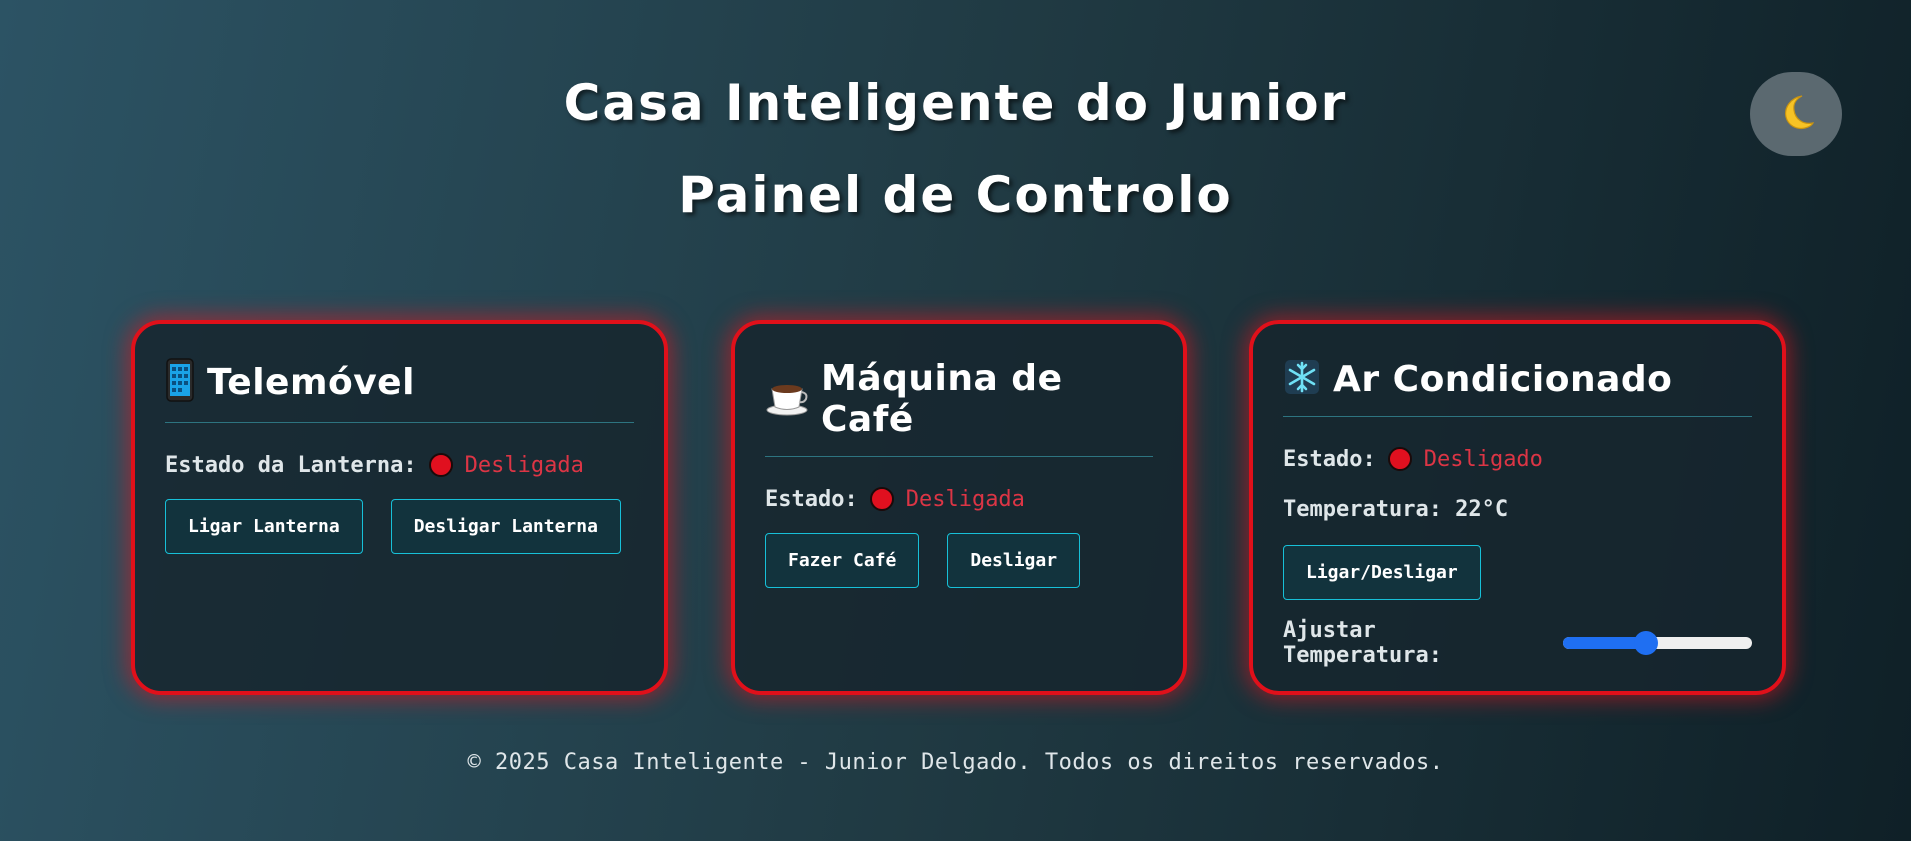  I want to click on page-title: Casa Inteligente do Junior, so click(955, 103).